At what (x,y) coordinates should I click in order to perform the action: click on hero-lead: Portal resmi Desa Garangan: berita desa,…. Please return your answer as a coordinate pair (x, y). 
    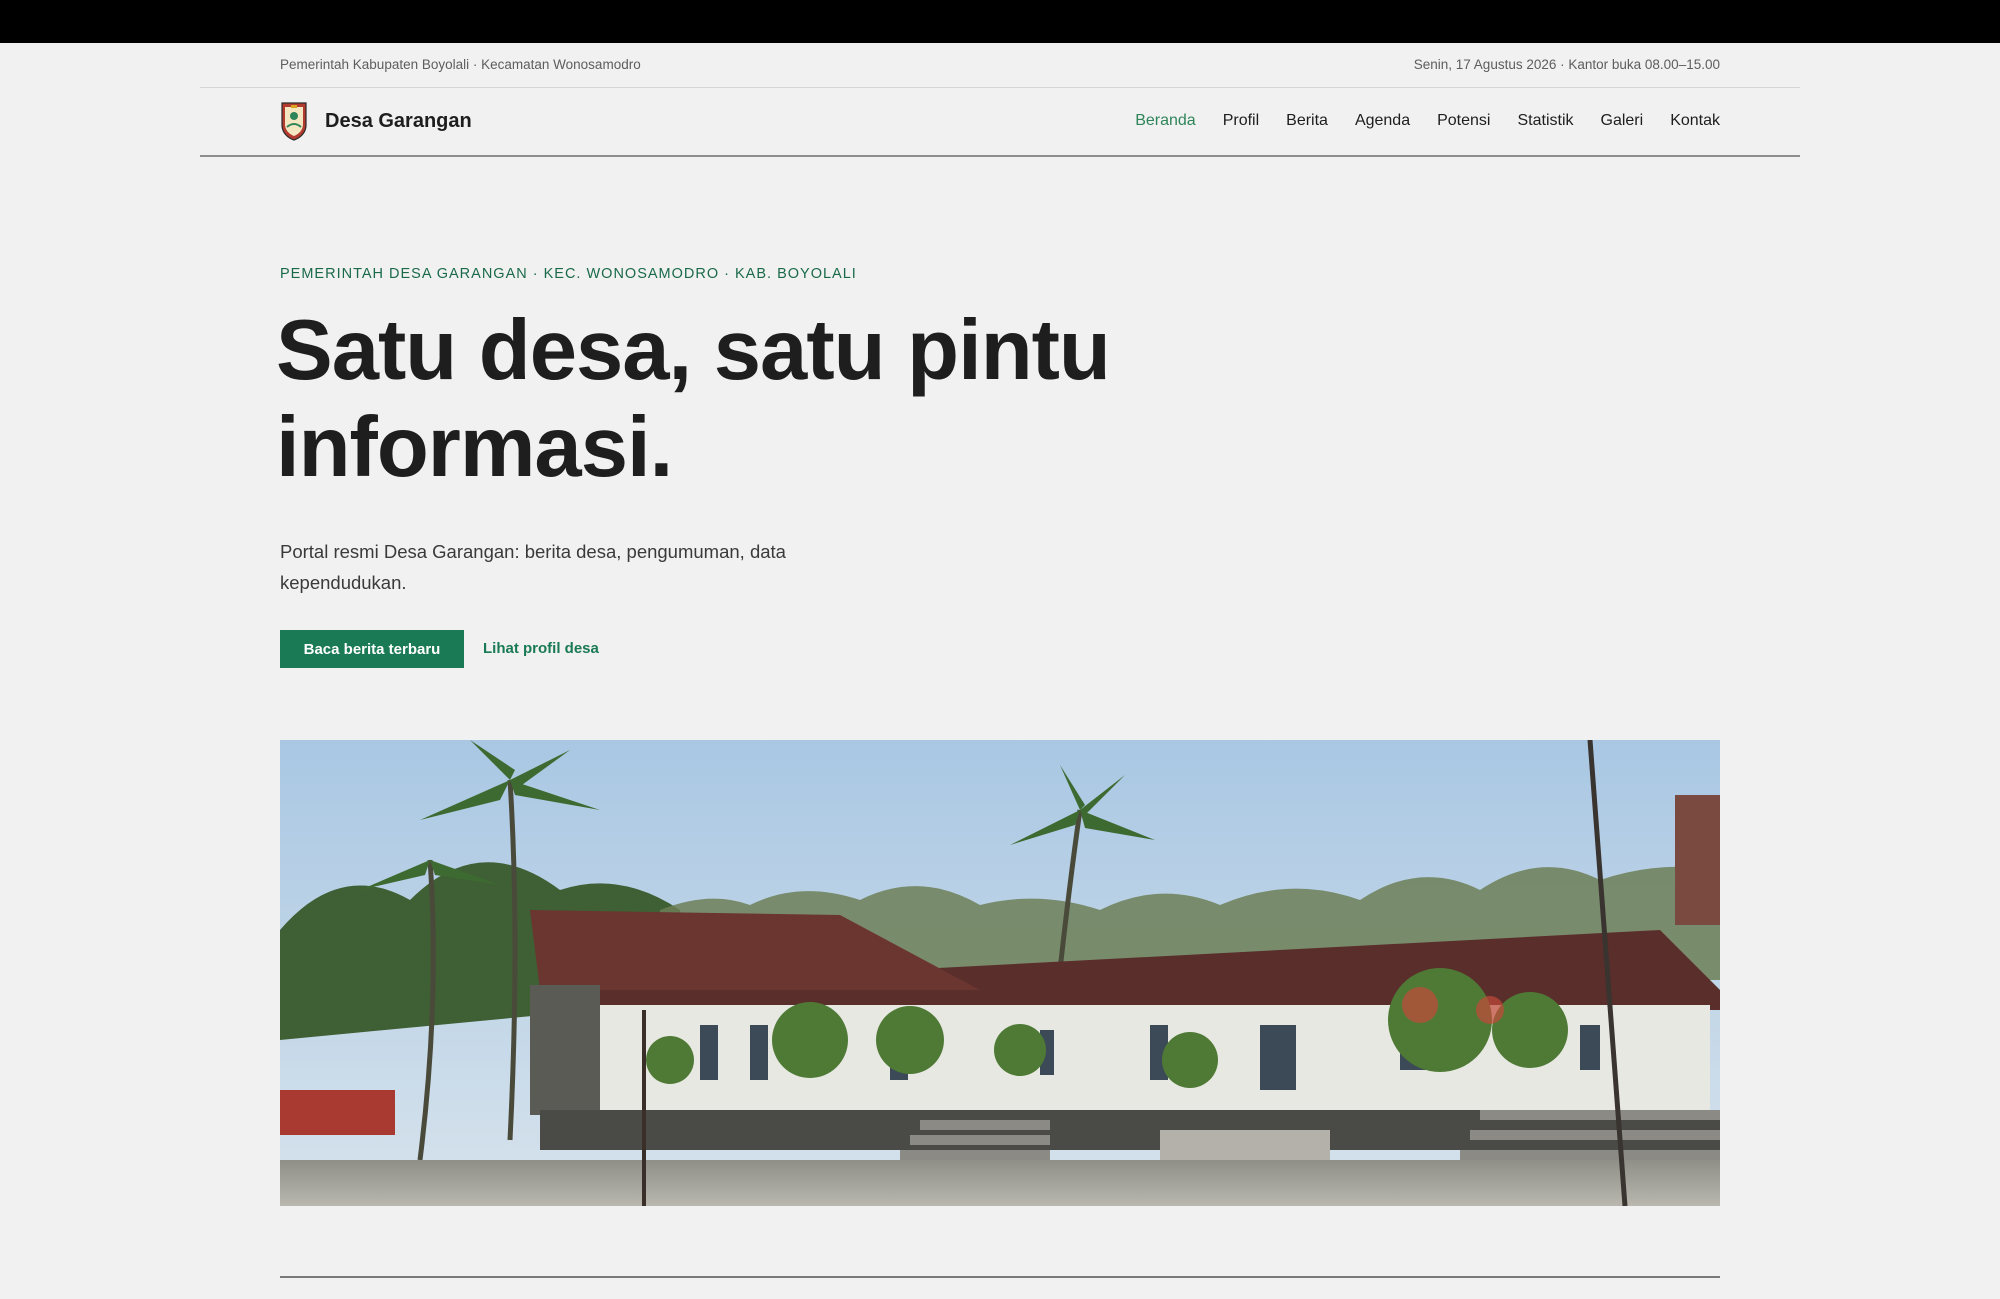
    Looking at the image, I should click on (533, 567).